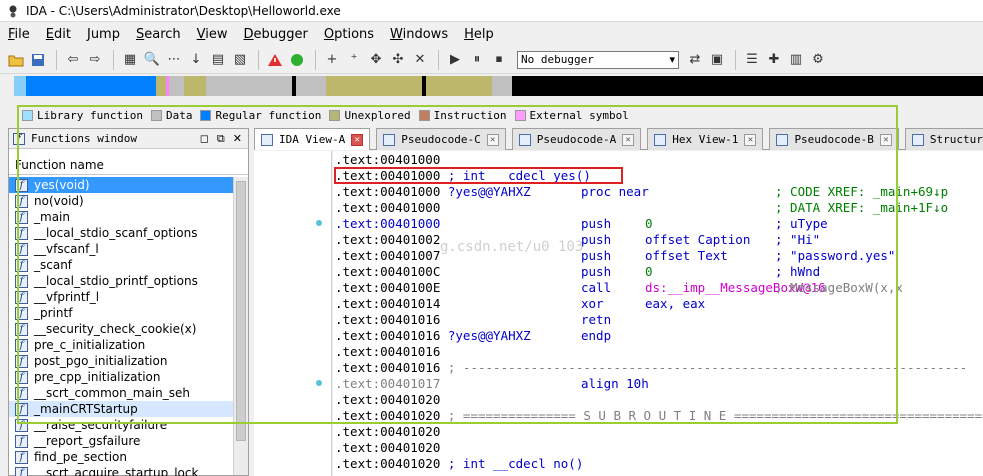  Describe the element at coordinates (121, 297) in the screenshot. I see `function-list-item: f __vfprintf_l` at that location.